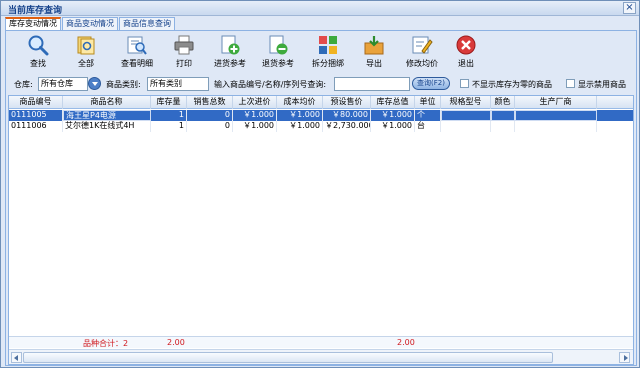  What do you see at coordinates (348, 126) in the screenshot?
I see `cell-preset-price: ￥2,730.000` at bounding box center [348, 126].